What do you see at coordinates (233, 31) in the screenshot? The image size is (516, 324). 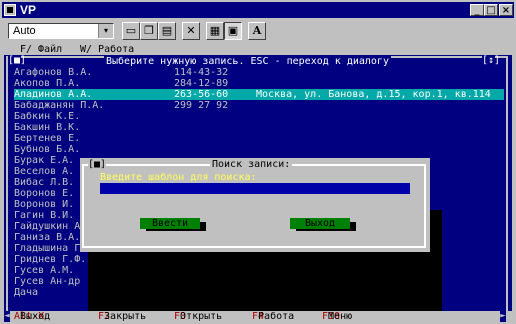 I see `background-icon: ▣` at bounding box center [233, 31].